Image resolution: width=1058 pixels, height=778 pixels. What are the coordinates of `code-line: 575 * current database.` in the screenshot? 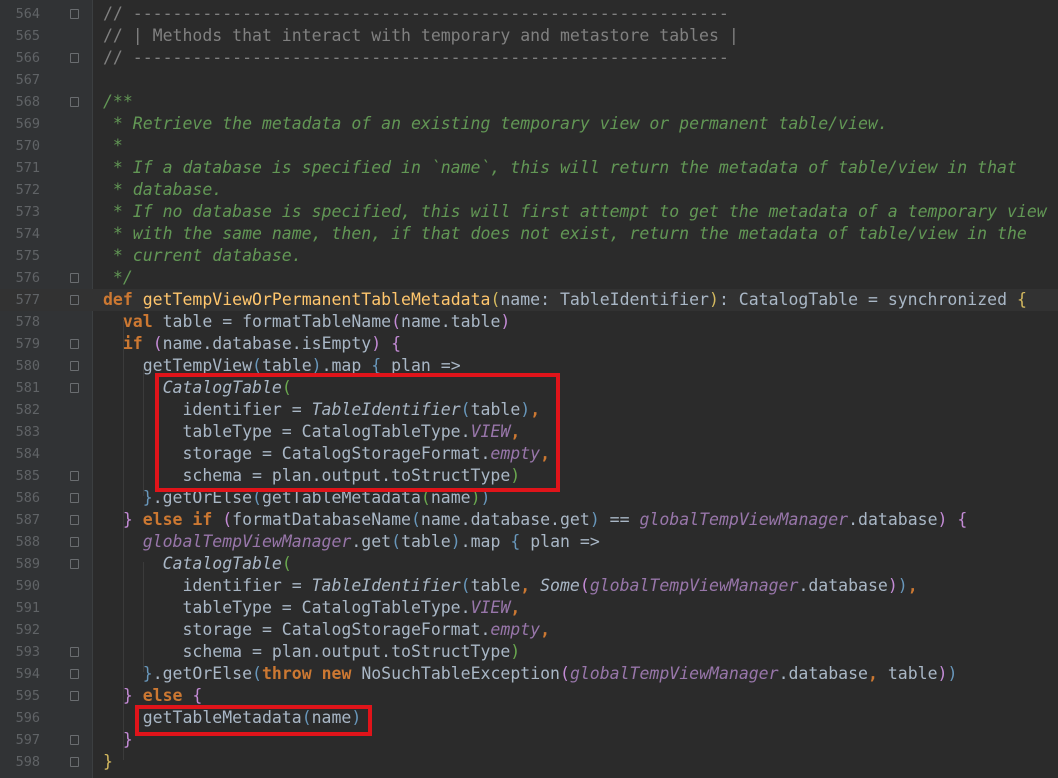 It's located at (529, 256).